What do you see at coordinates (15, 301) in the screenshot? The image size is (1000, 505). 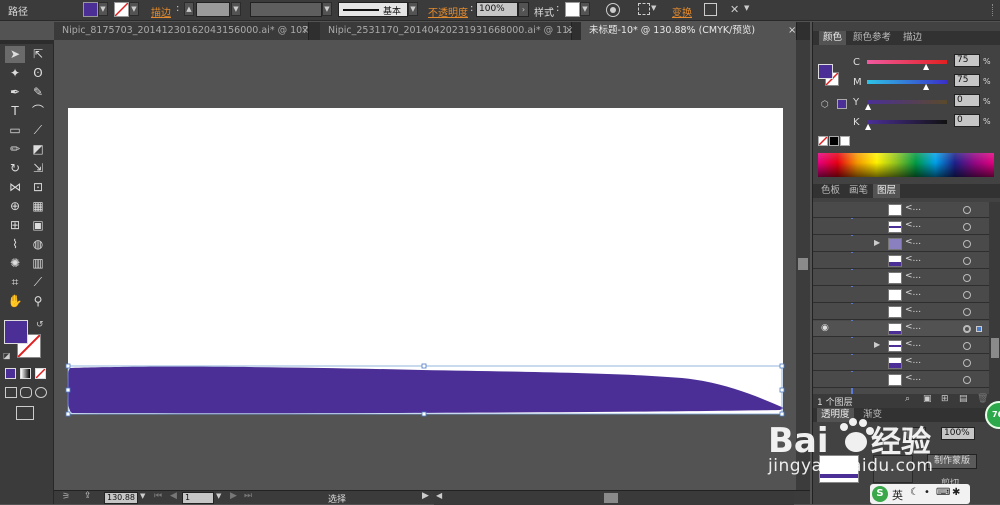 I see `hand-tool-icon: ✋` at bounding box center [15, 301].